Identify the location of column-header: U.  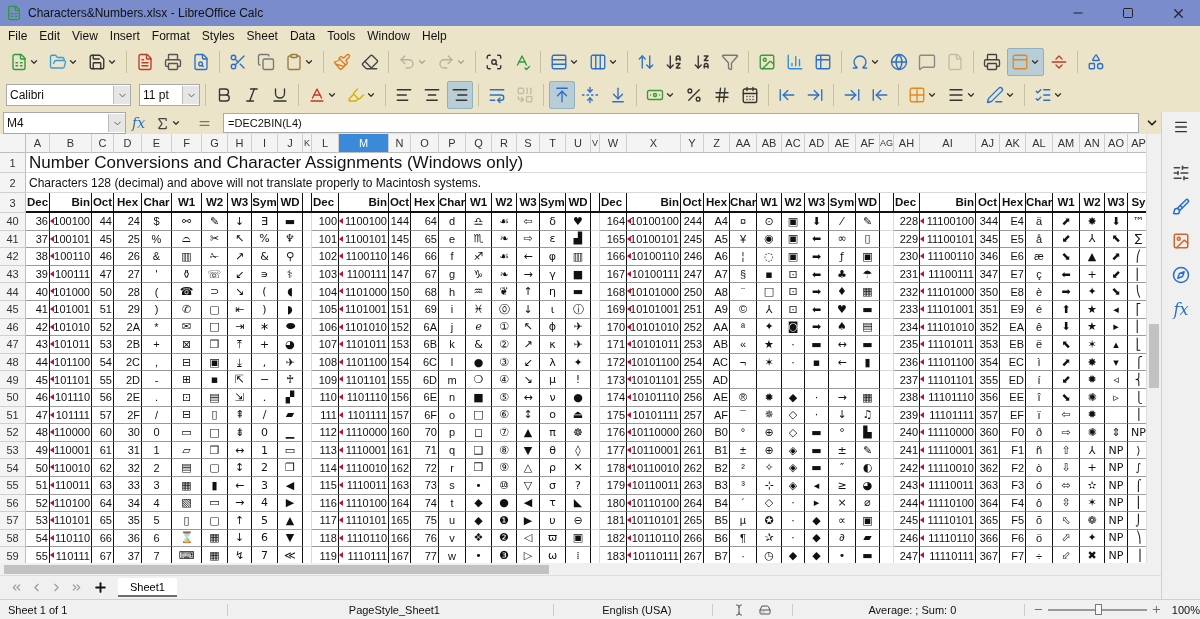
(578, 143).